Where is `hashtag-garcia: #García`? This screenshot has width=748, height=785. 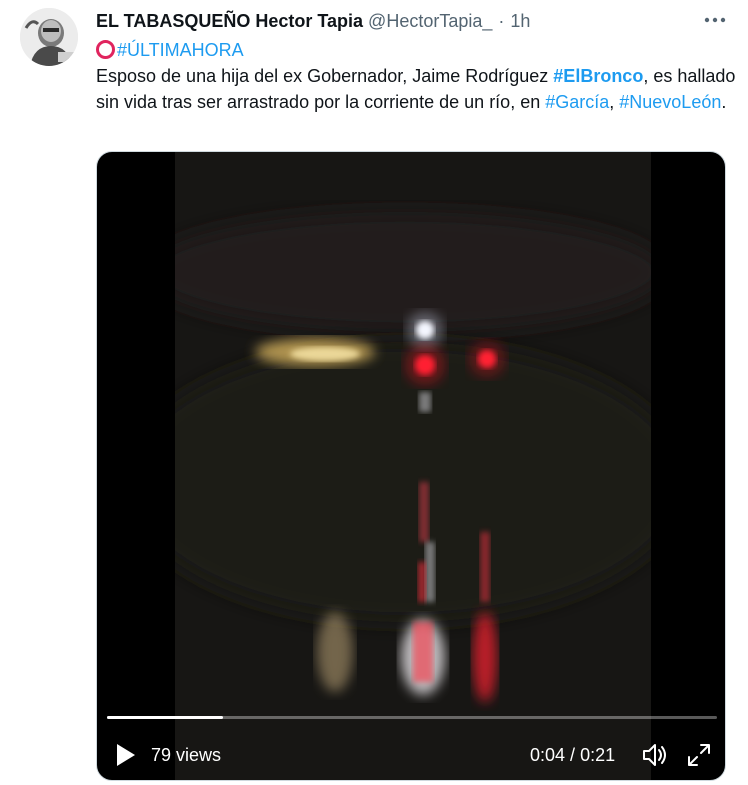 hashtag-garcia: #García is located at coordinates (577, 102).